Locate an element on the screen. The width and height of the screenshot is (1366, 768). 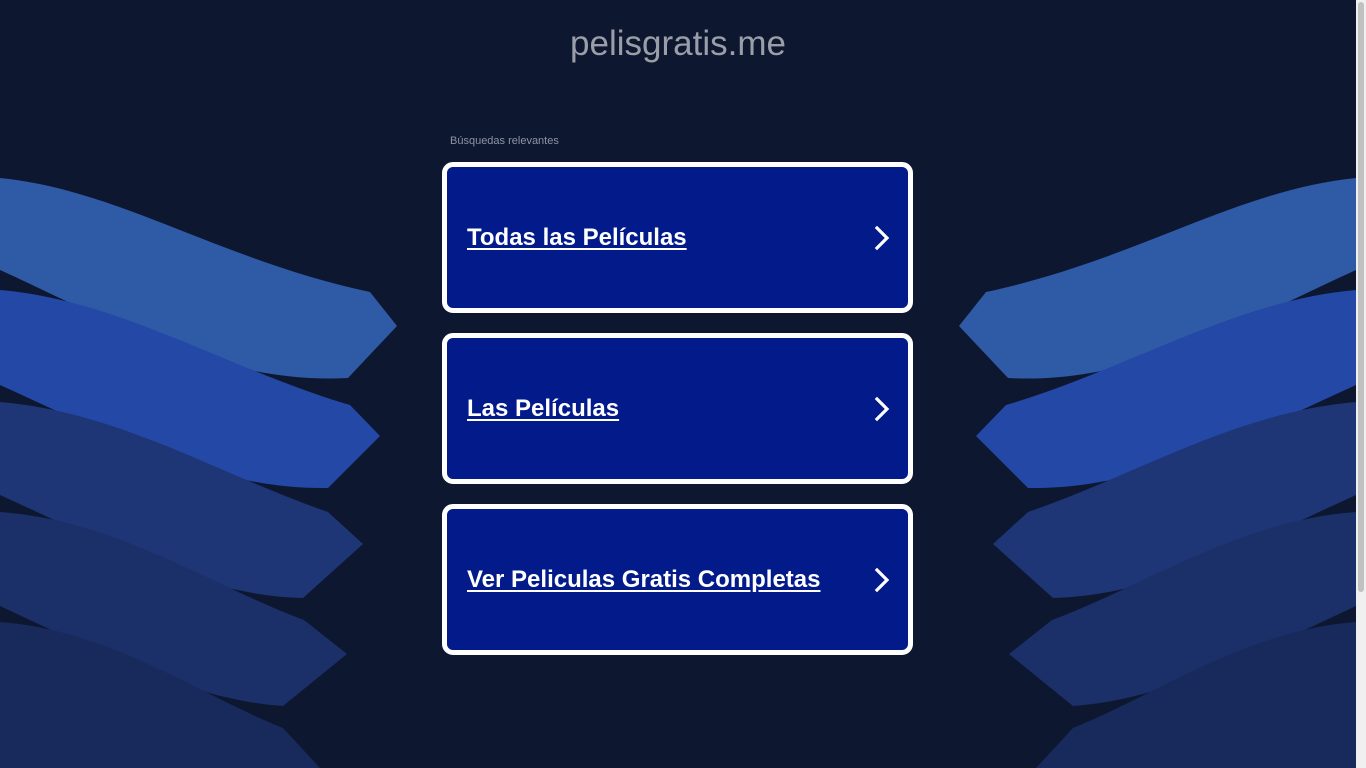
related-search-link: Las Películas is located at coordinates (543, 409).